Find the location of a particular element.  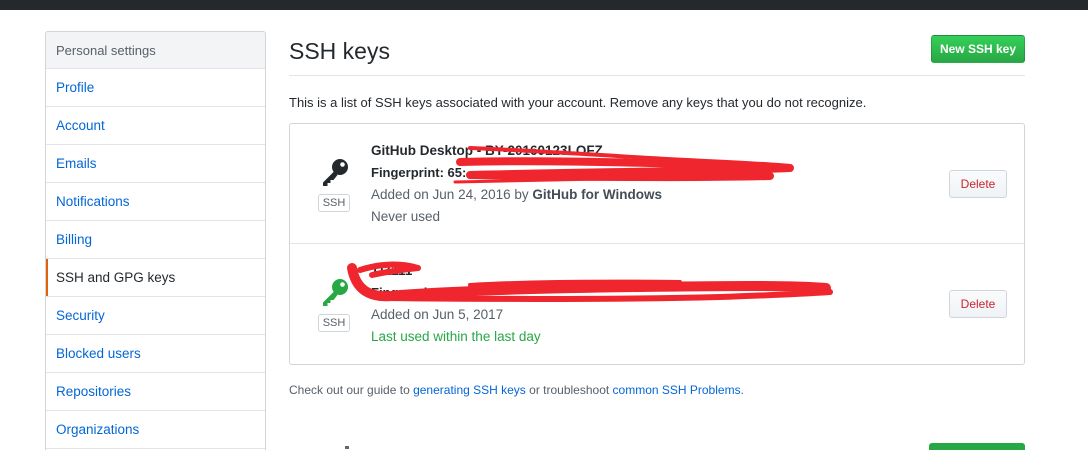

sidebar-item-emails: Emails is located at coordinates (155, 164).